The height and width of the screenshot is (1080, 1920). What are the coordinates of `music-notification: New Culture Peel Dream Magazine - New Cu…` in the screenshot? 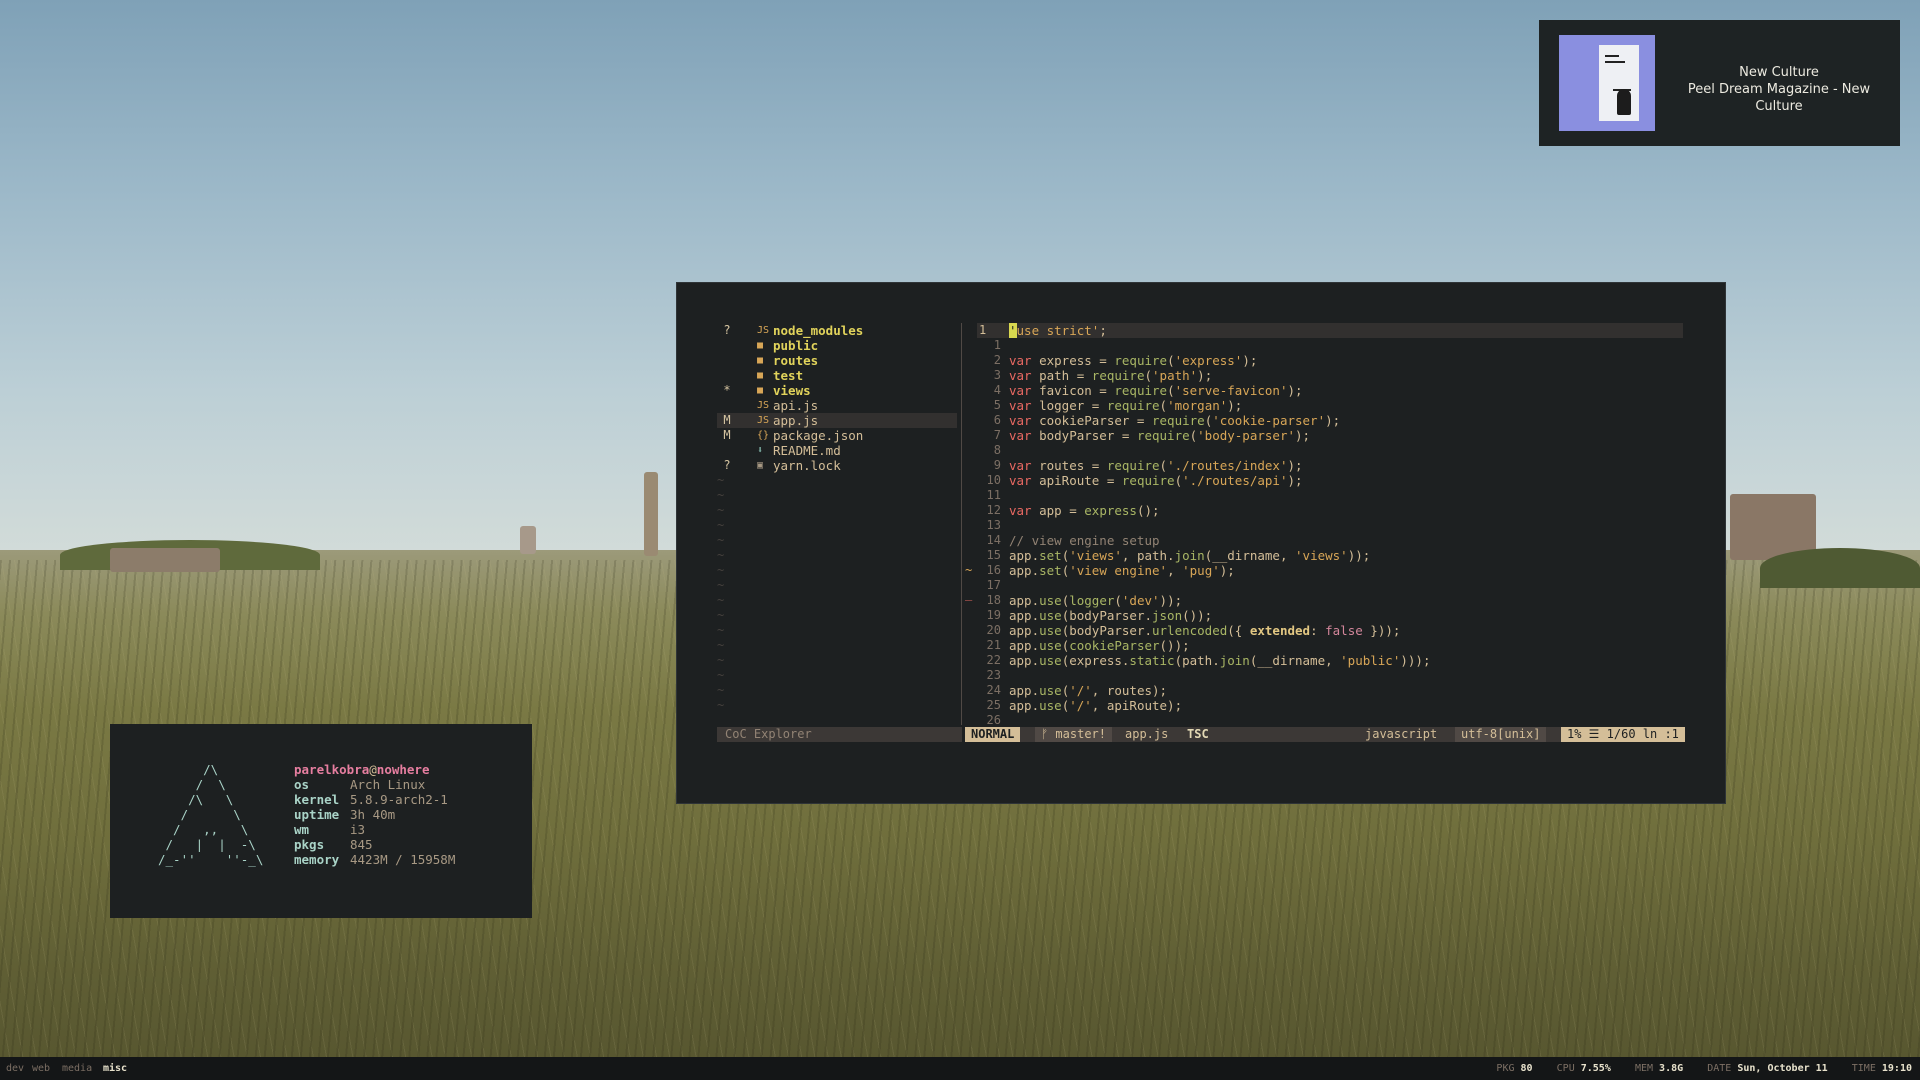 It's located at (1719, 83).